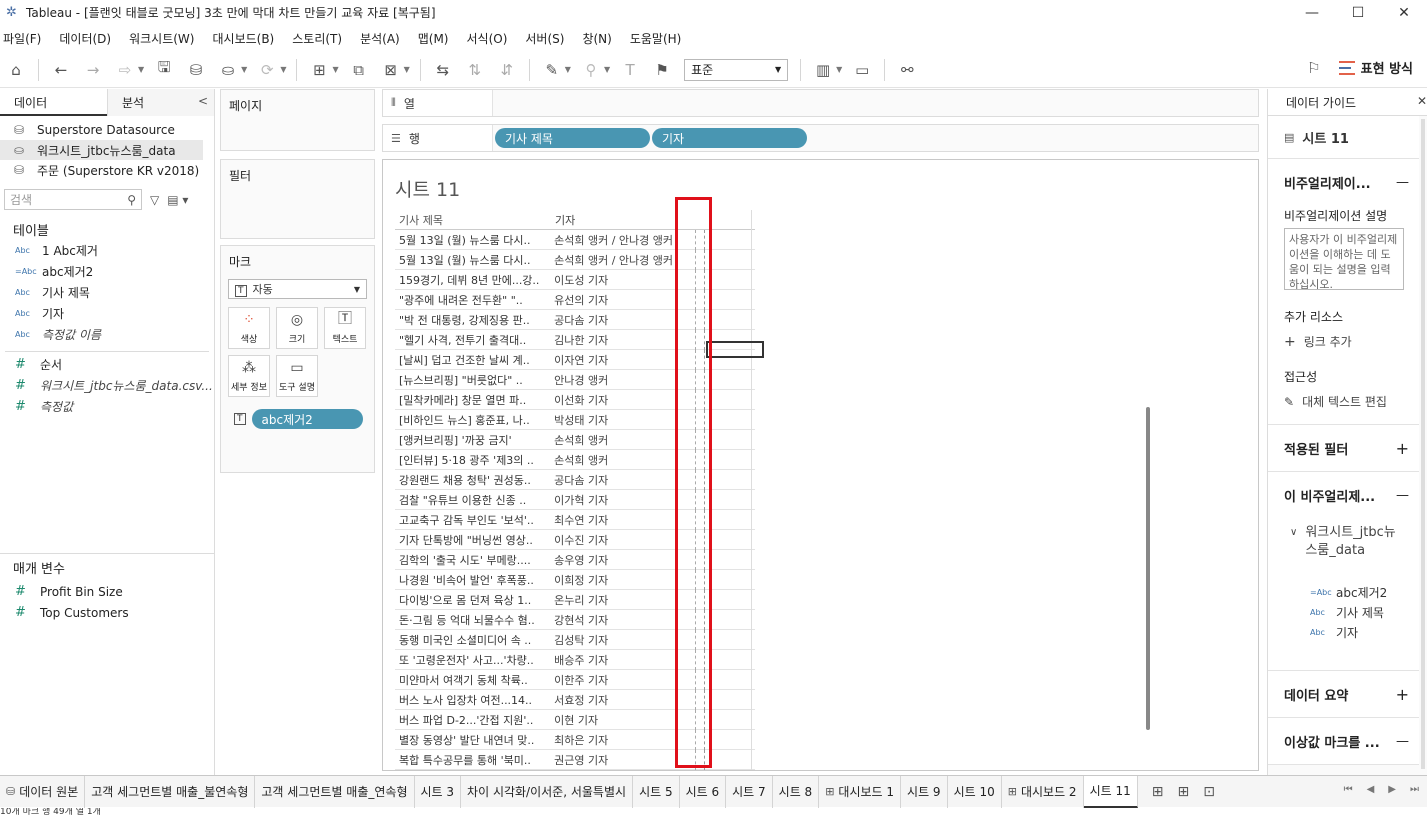 The width and height of the screenshot is (1427, 817). What do you see at coordinates (1371, 789) in the screenshot?
I see `prev-tab-icon: ◀` at bounding box center [1371, 789].